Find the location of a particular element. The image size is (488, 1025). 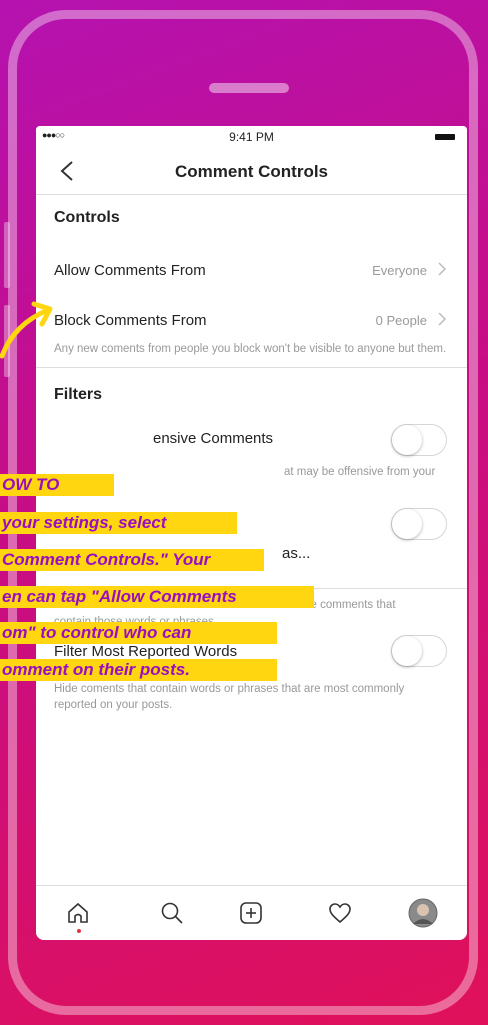

overlay-line-5: om" to control who can is located at coordinates (138, 633).